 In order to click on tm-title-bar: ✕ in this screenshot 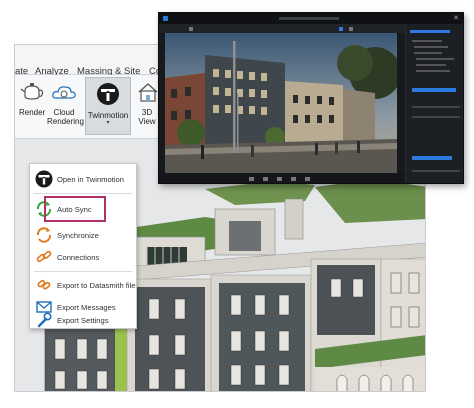, I will do `click(311, 18)`.